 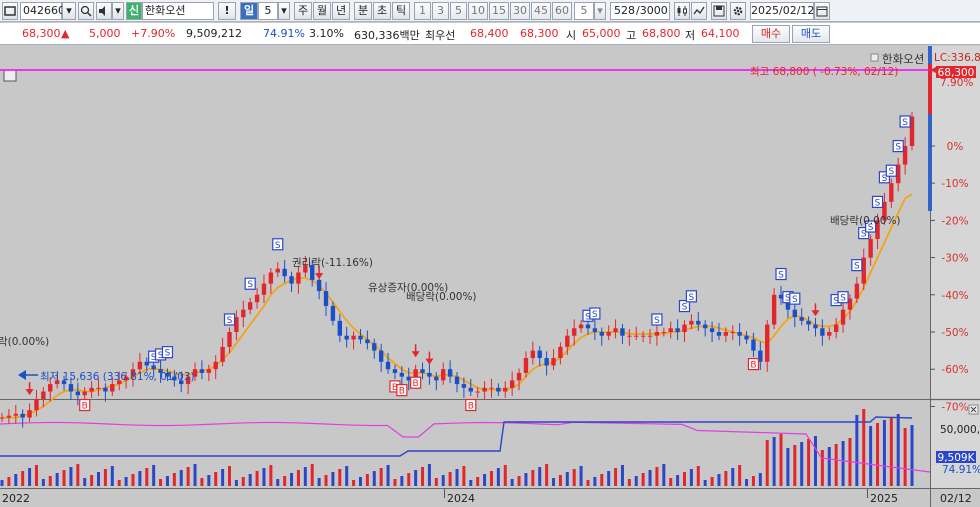 What do you see at coordinates (303, 11) in the screenshot?
I see `period-week-button: 주` at bounding box center [303, 11].